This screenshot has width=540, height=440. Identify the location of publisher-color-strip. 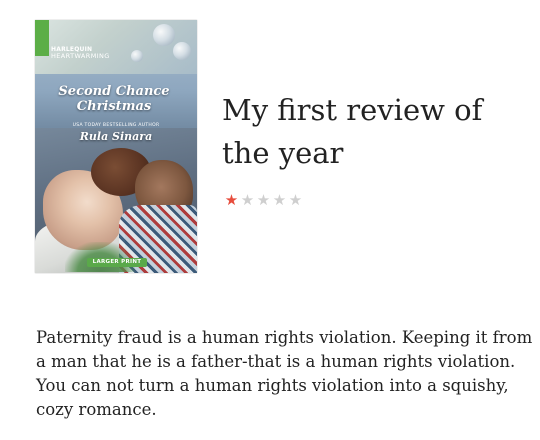
(42, 38).